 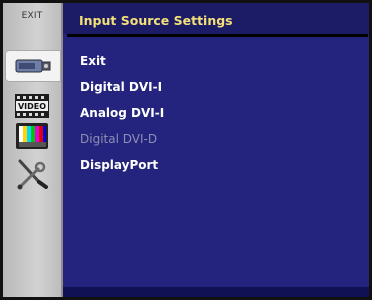 What do you see at coordinates (216, 292) in the screenshot?
I see `footer-band` at bounding box center [216, 292].